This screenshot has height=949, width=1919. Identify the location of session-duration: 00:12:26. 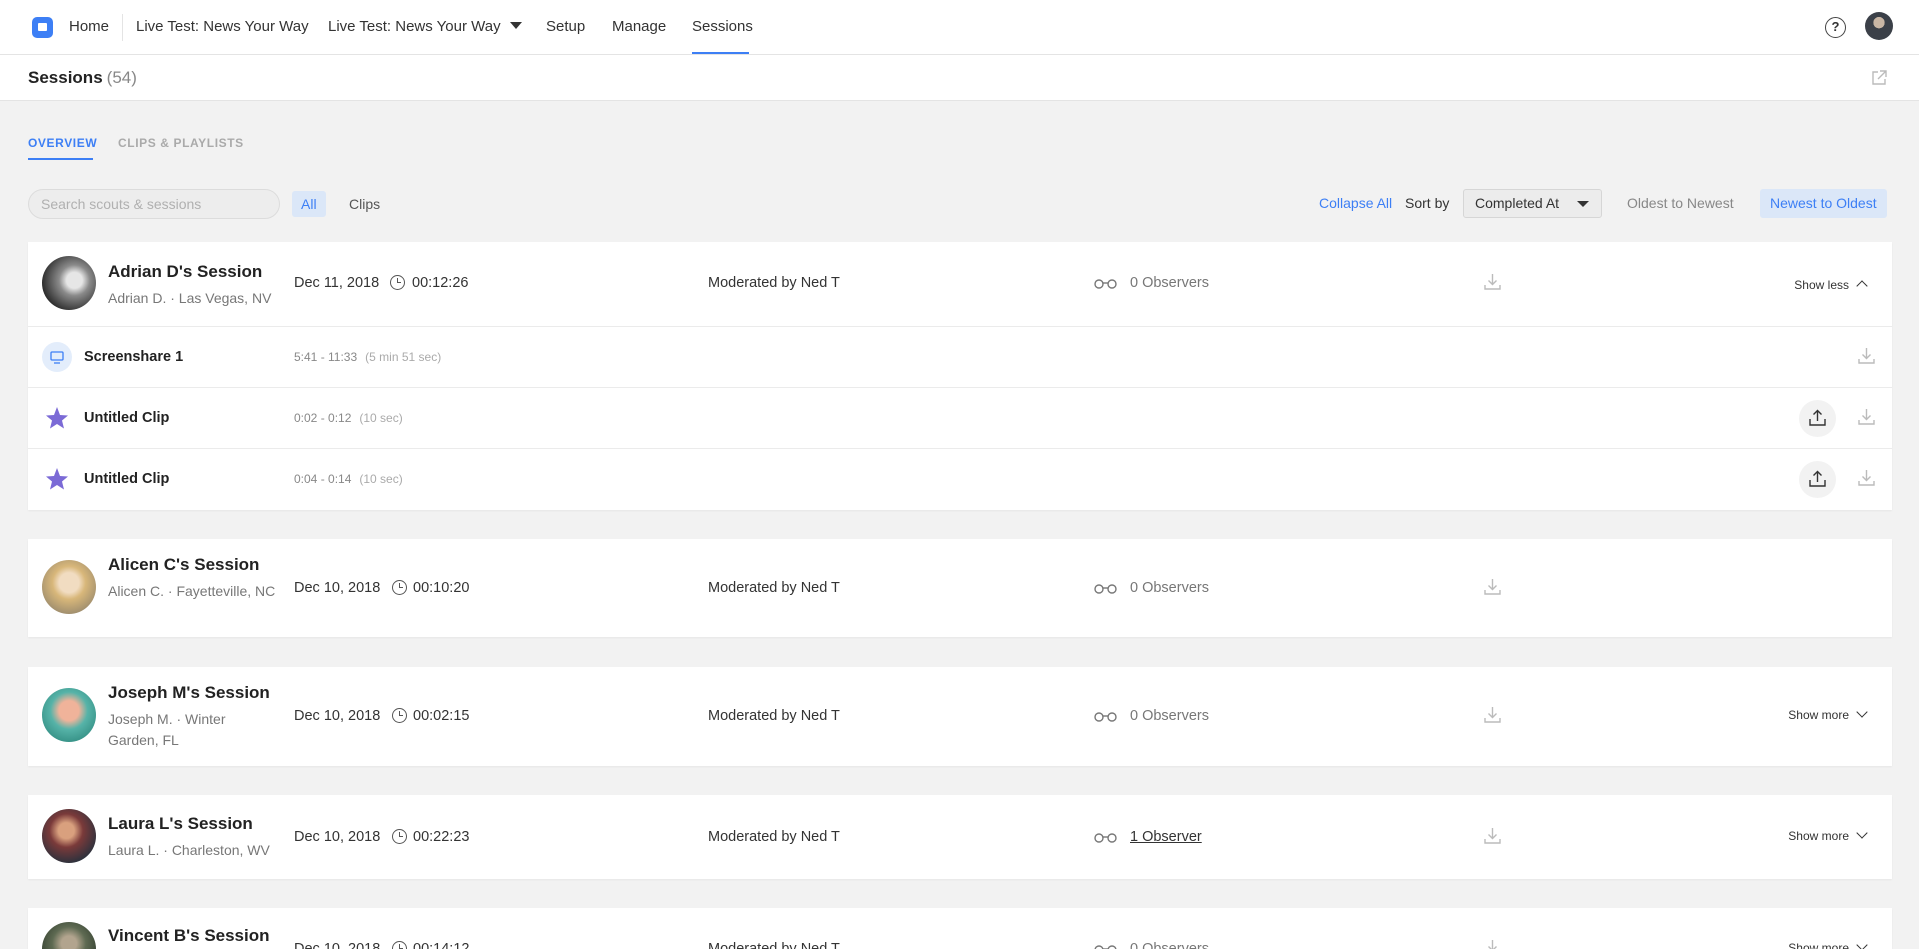
(440, 283).